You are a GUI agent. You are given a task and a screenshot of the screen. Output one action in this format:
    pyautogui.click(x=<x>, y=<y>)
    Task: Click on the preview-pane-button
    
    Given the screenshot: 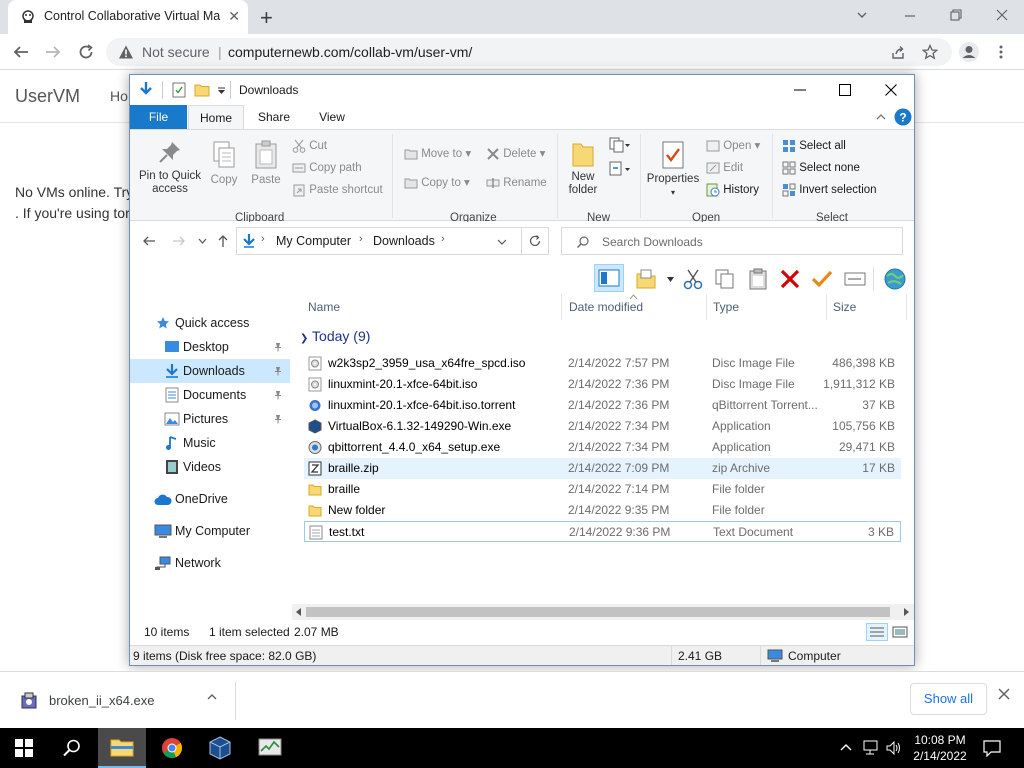 What is the action you would take?
    pyautogui.click(x=609, y=278)
    